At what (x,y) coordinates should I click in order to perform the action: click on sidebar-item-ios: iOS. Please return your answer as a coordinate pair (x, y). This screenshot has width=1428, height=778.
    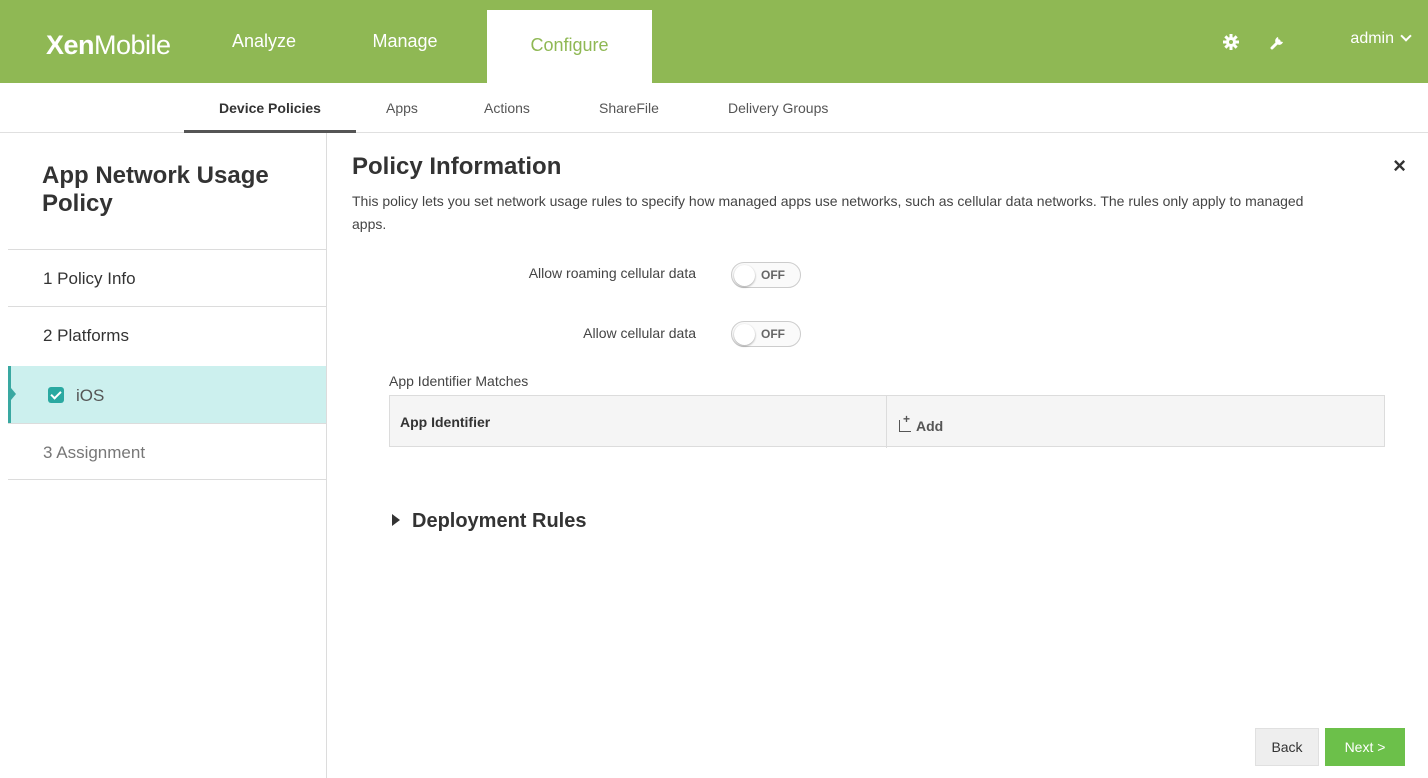
    Looking at the image, I should click on (167, 394).